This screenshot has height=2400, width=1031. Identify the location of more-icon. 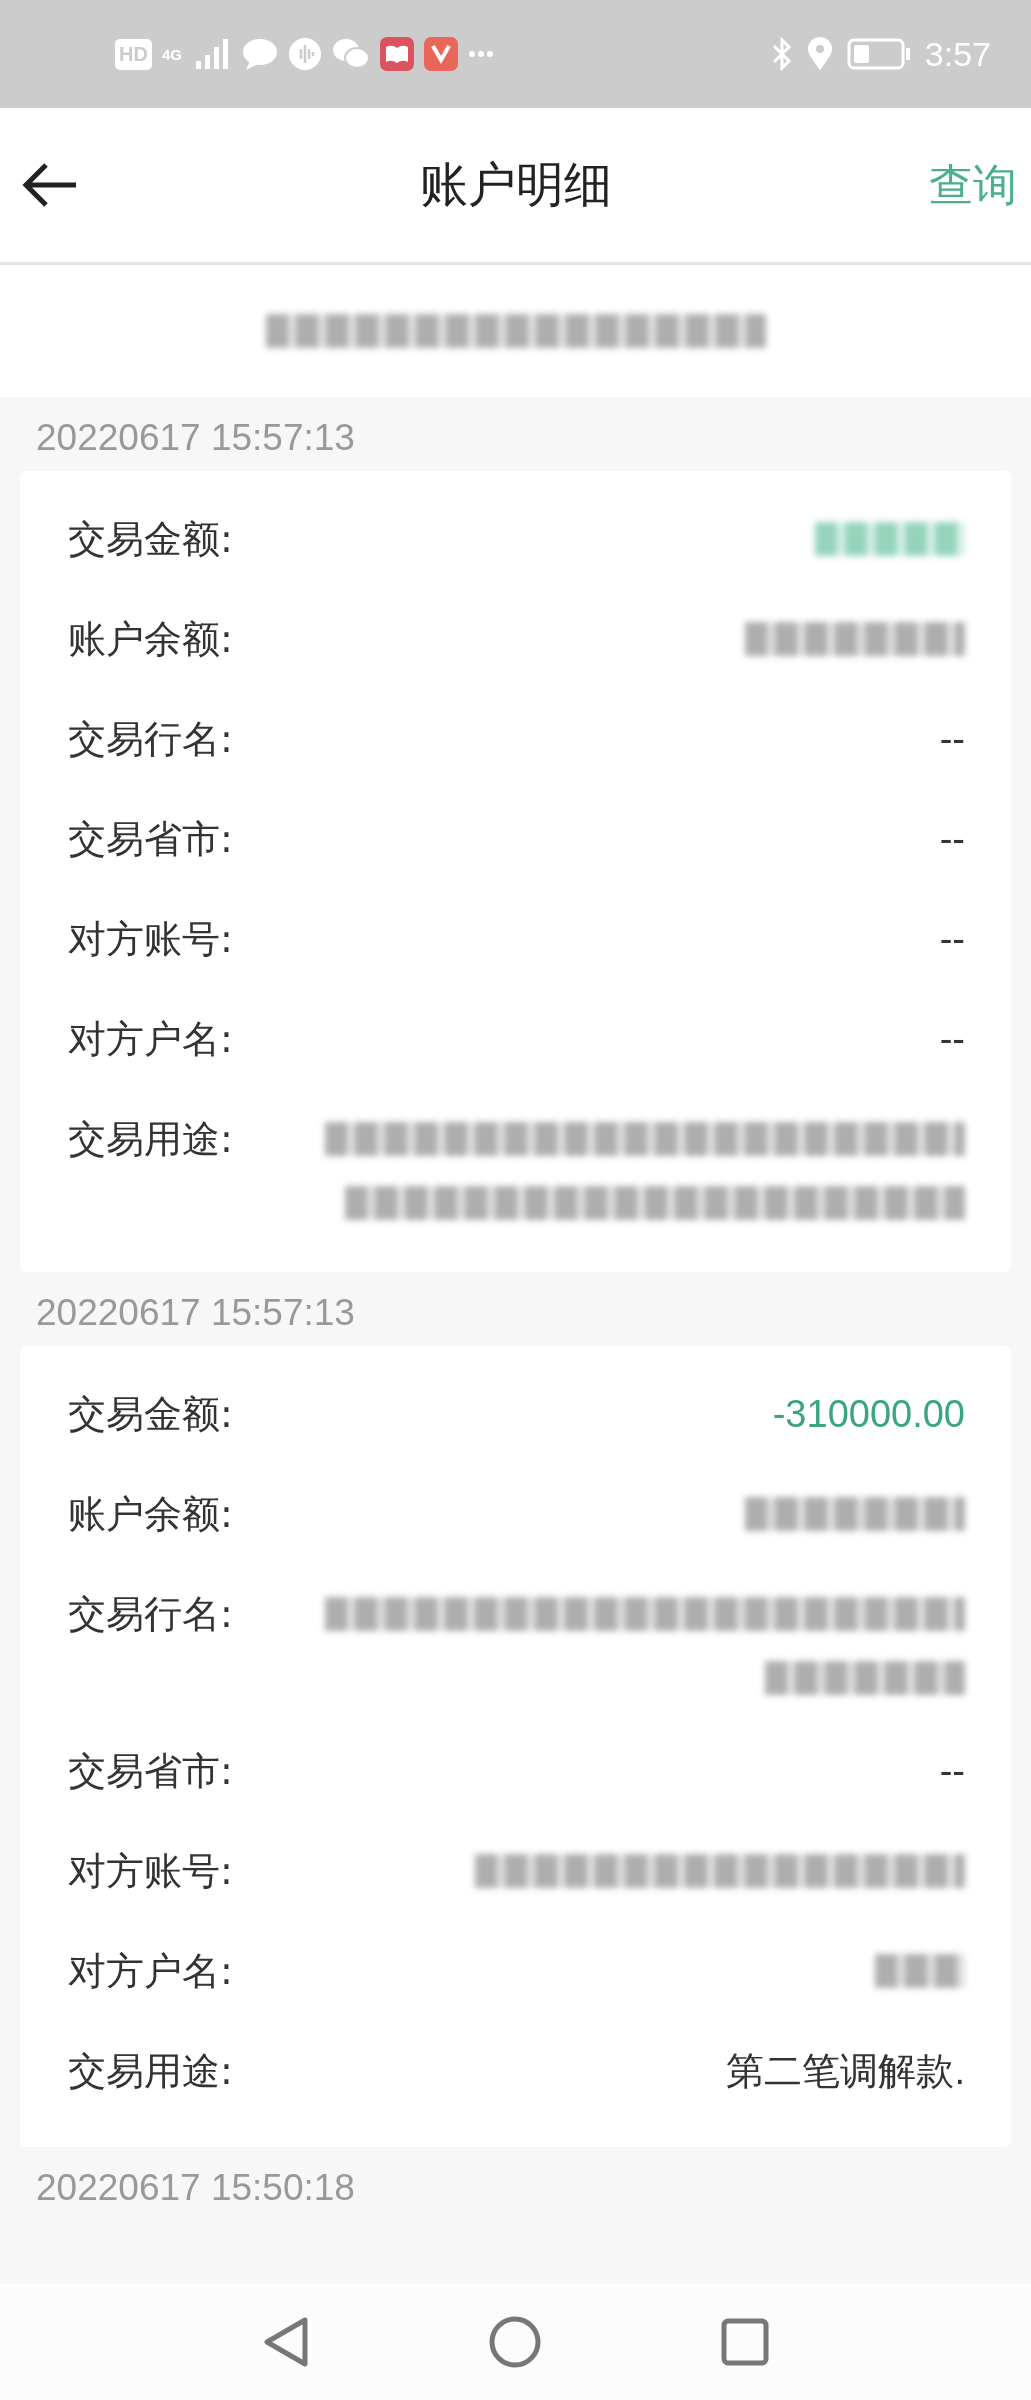
(480, 54).